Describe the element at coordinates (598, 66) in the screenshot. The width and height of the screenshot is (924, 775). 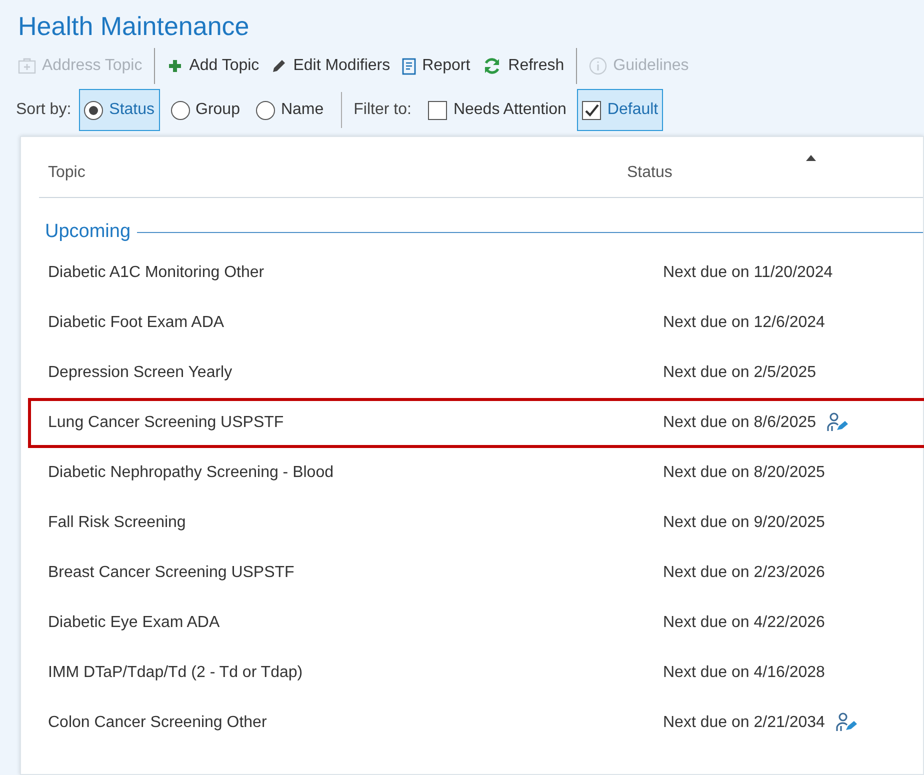
I see `info-icon` at that location.